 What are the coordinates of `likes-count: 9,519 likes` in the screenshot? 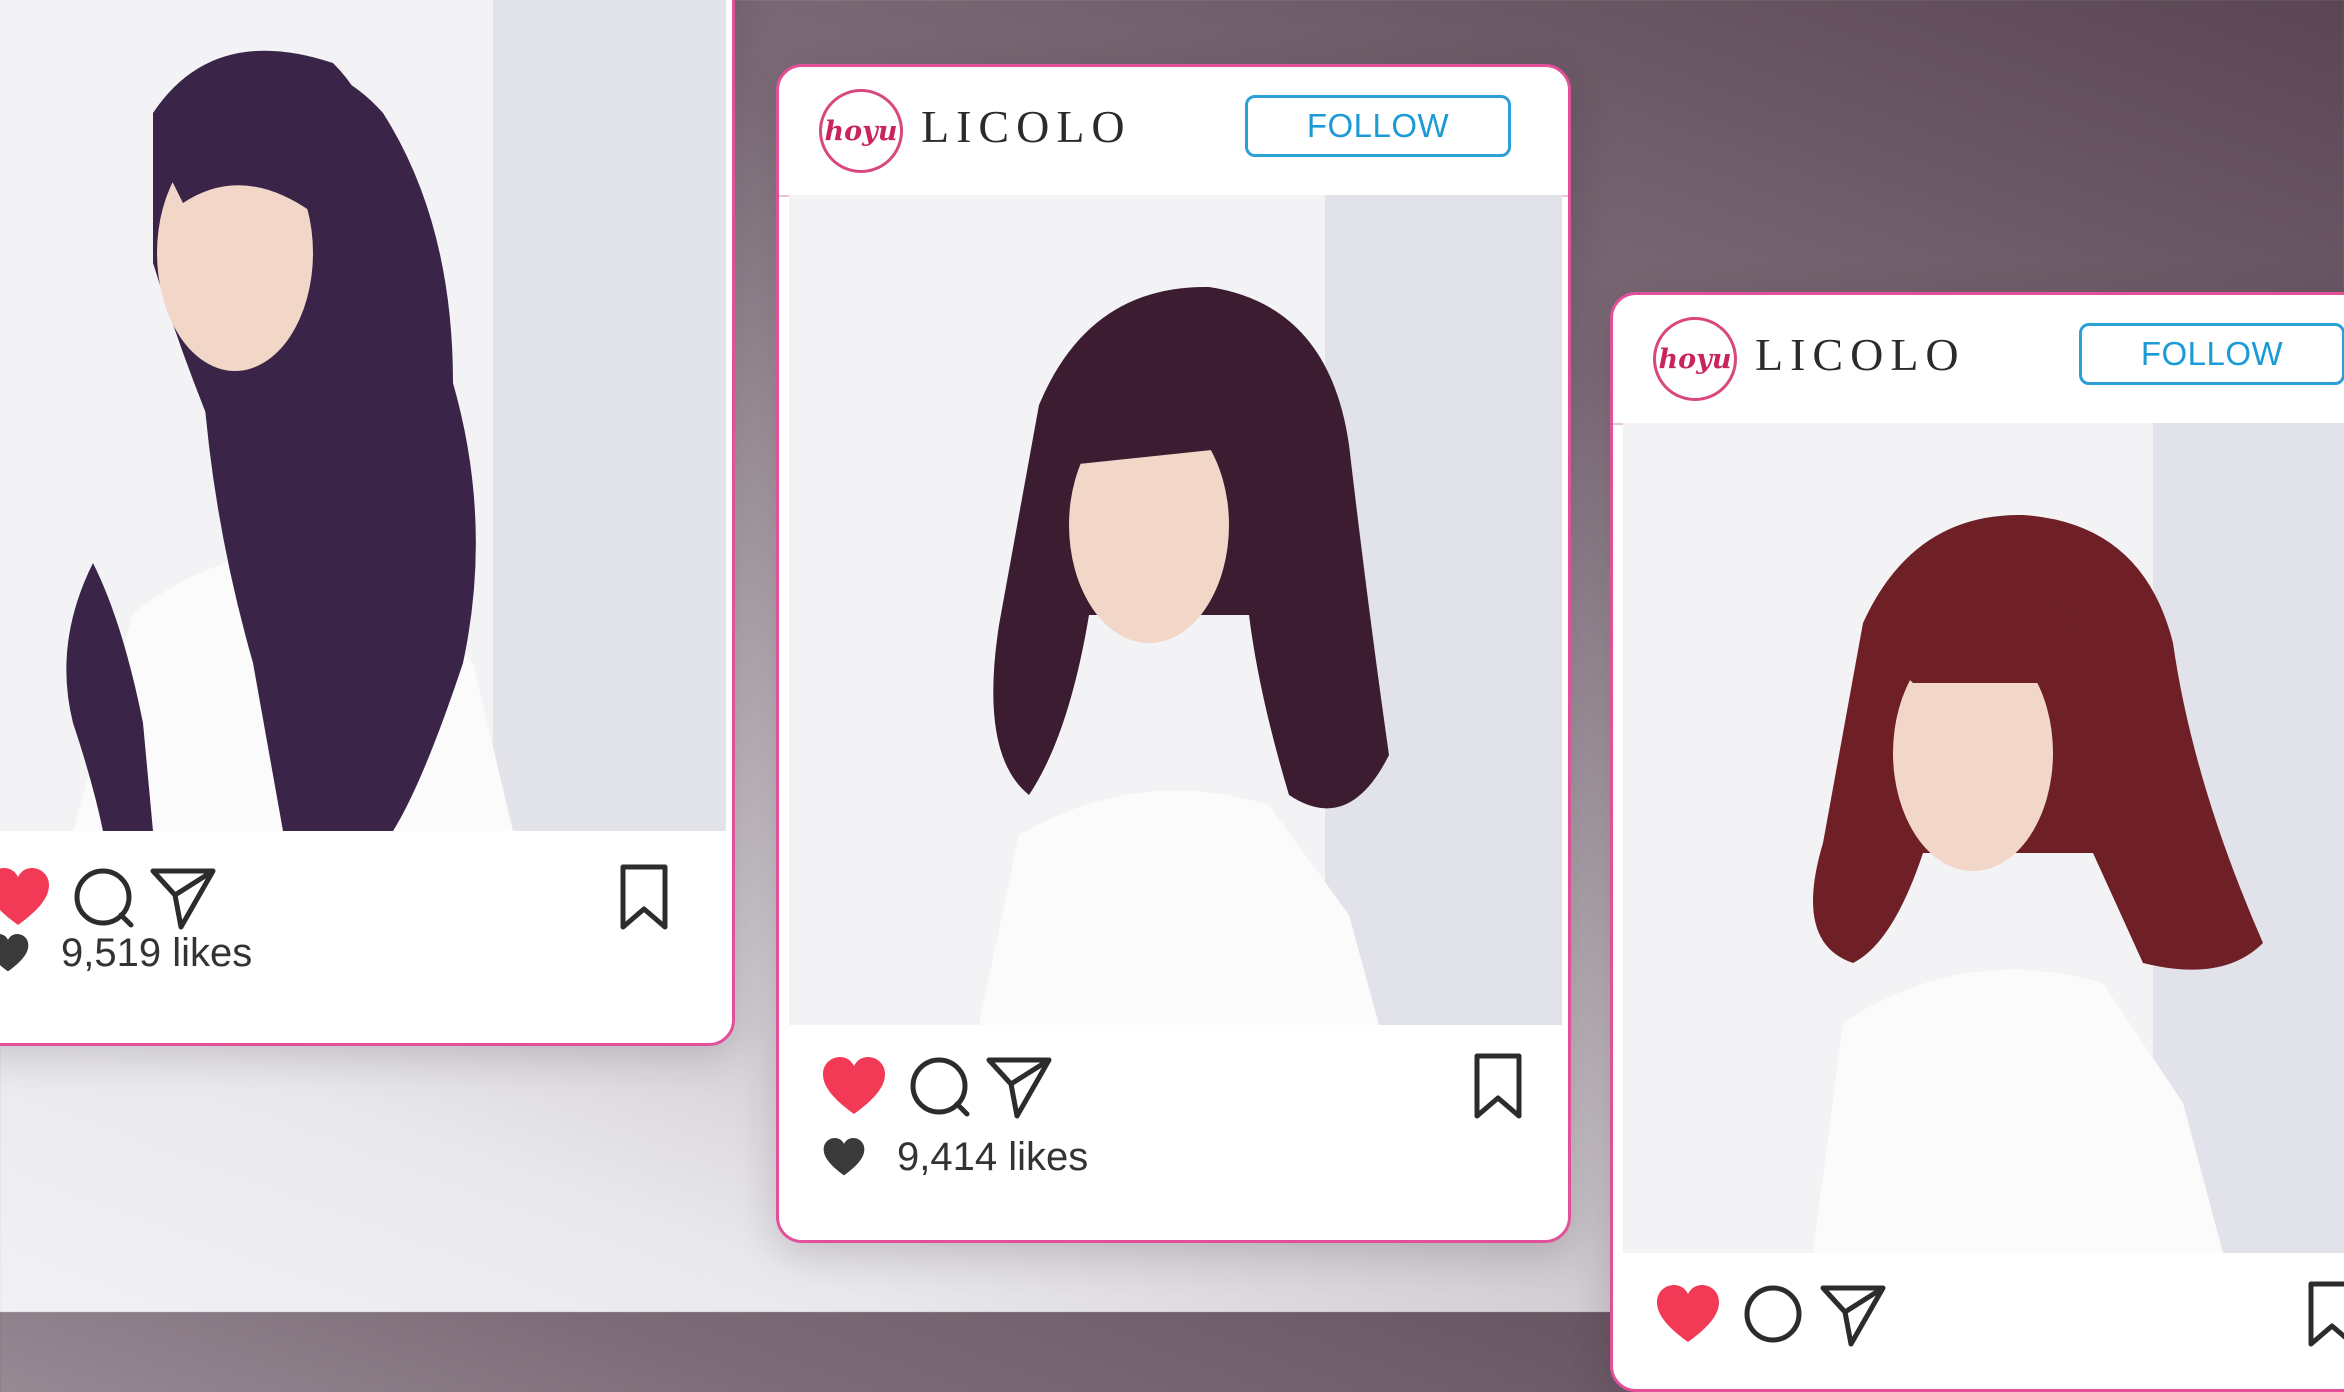 It's located at (157, 952).